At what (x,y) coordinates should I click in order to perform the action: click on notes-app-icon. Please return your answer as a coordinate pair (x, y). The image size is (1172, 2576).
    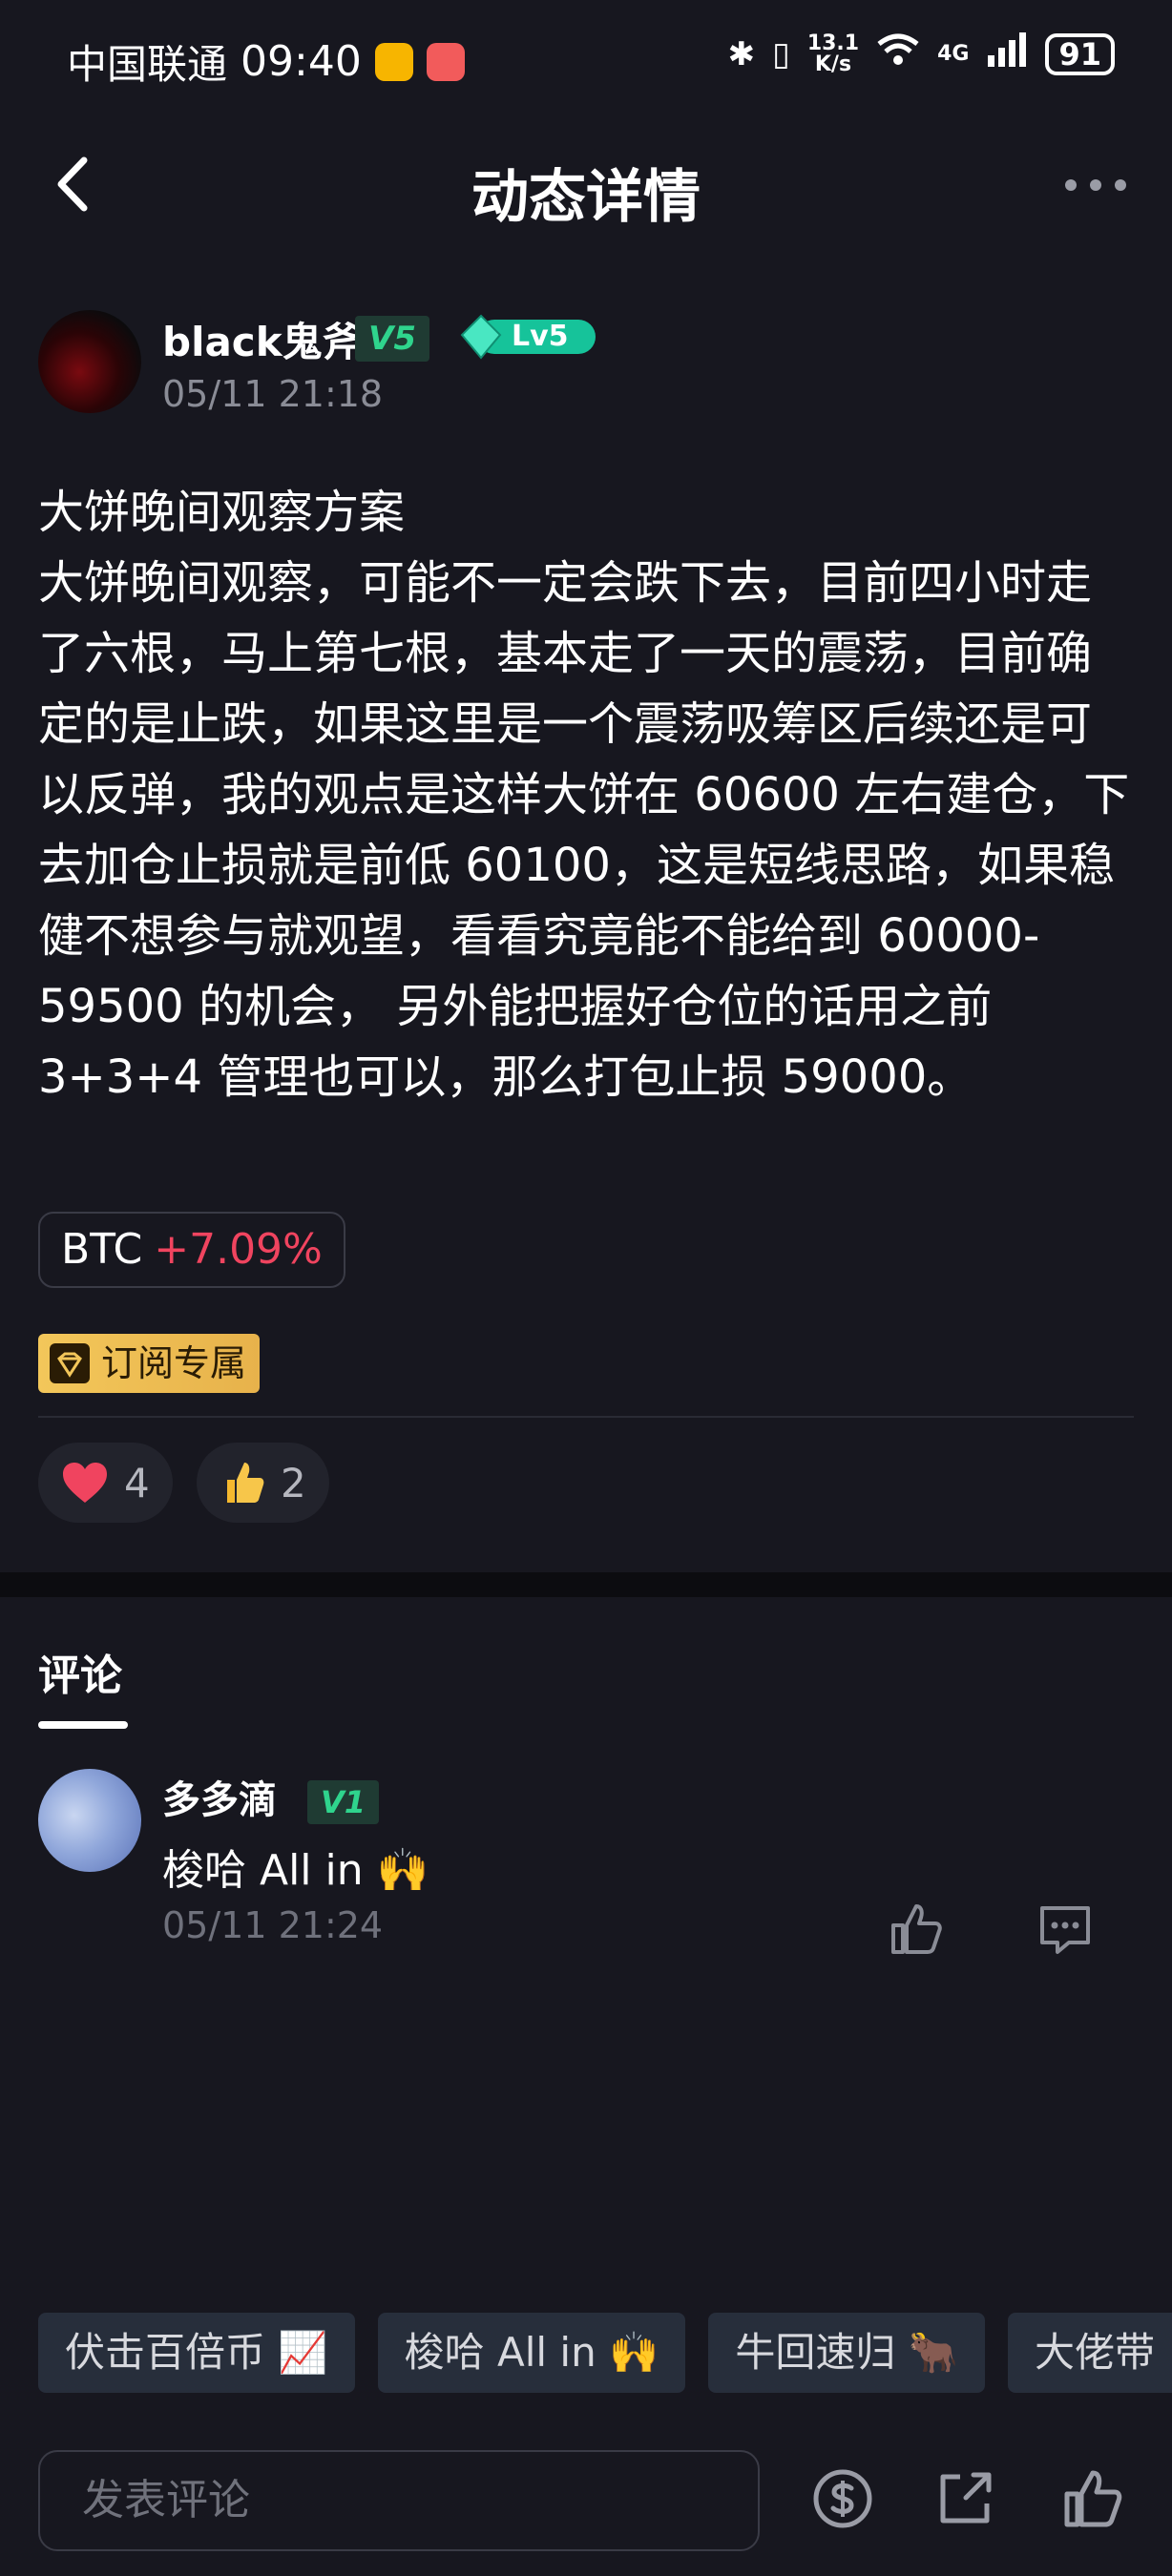
    Looking at the image, I should click on (446, 61).